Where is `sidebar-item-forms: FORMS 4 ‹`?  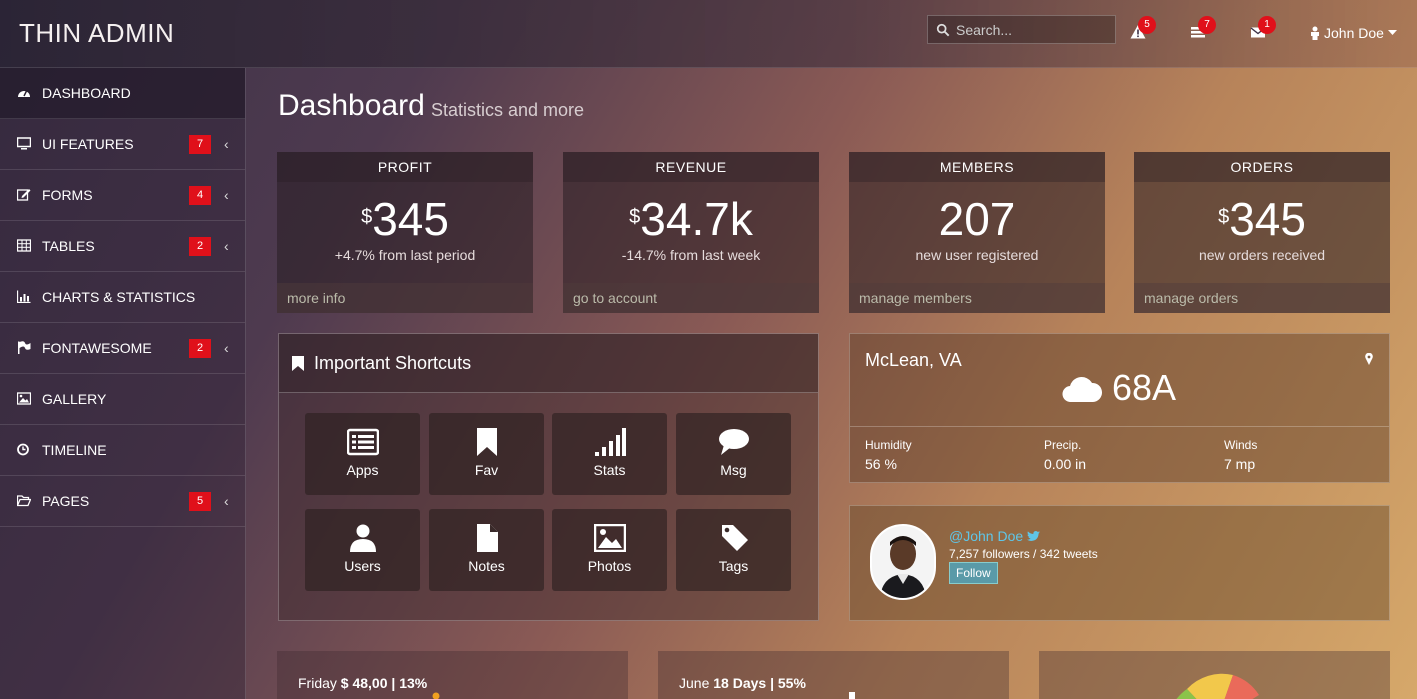
sidebar-item-forms: FORMS 4 ‹ is located at coordinates (122, 195).